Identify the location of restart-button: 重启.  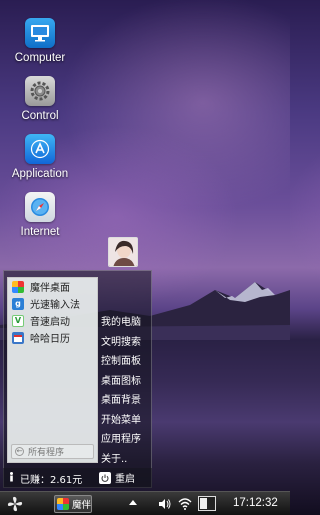
(117, 477).